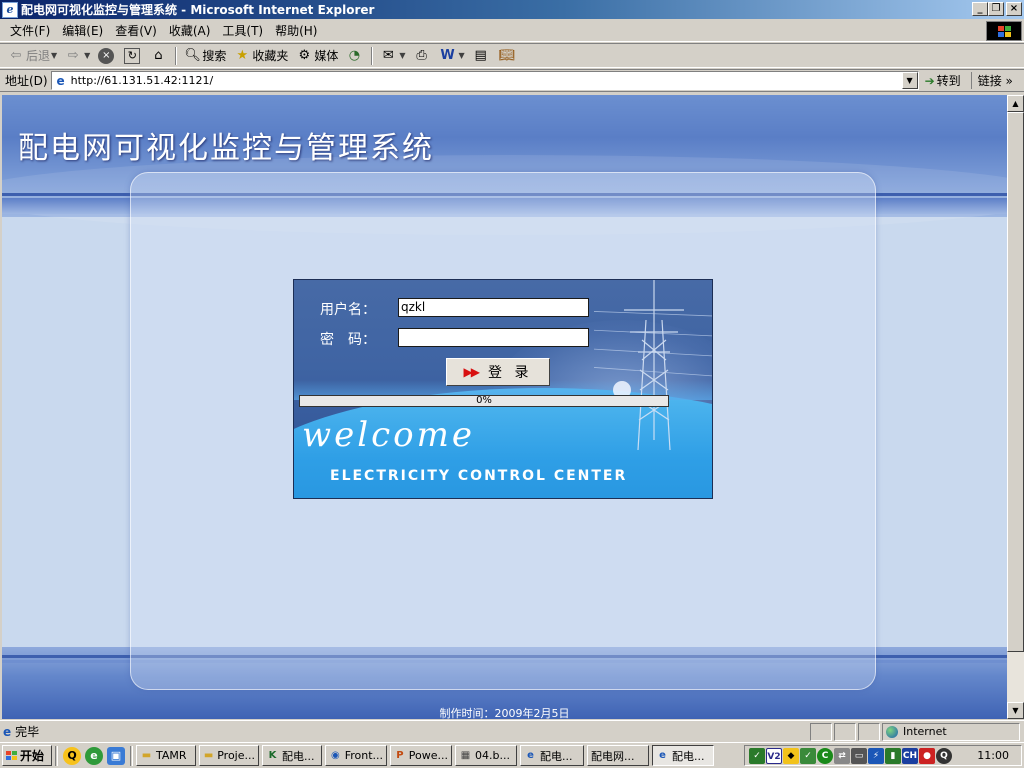  What do you see at coordinates (944, 755) in the screenshot?
I see `tray-qq-icon: Q` at bounding box center [944, 755].